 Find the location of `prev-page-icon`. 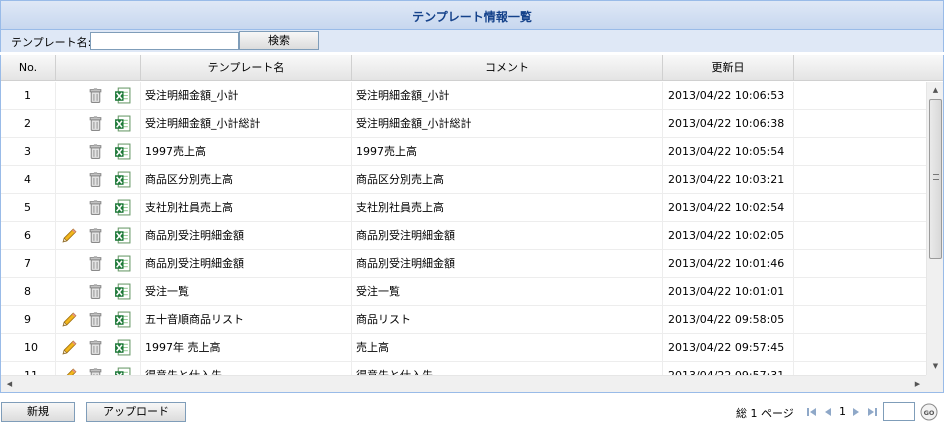

prev-page-icon is located at coordinates (828, 412).